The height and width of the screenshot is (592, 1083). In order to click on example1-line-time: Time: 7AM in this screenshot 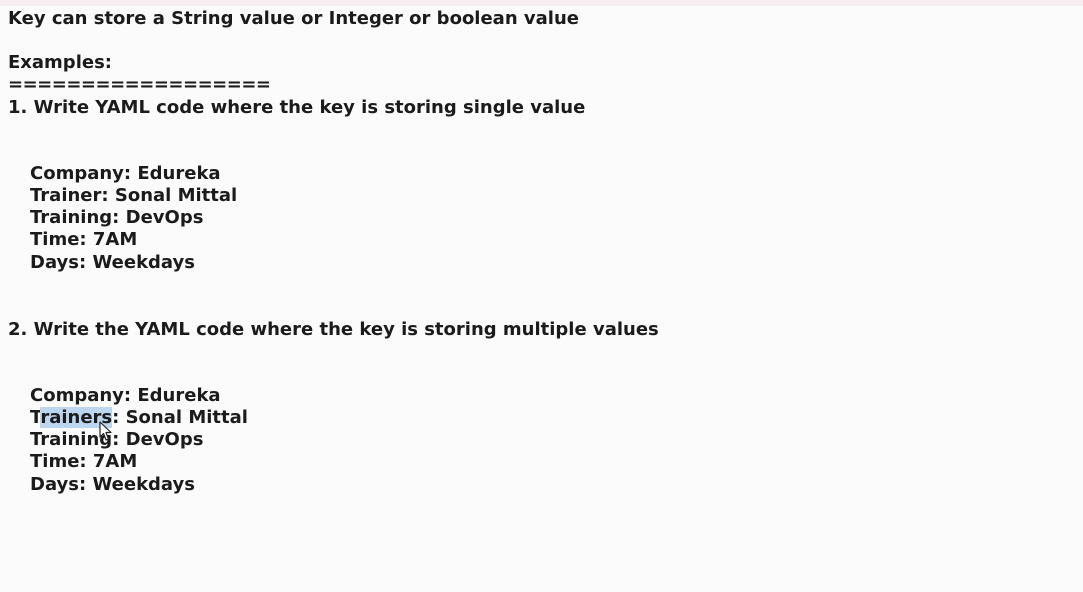, I will do `click(84, 239)`.